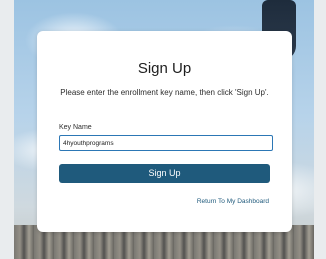  I want to click on signup-button: Sign Up, so click(164, 173).